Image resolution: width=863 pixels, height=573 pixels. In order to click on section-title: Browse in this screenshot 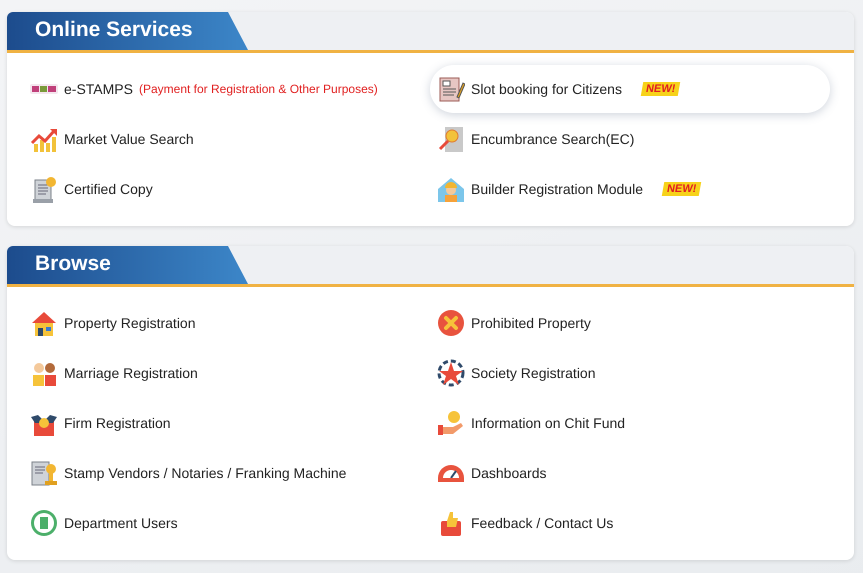, I will do `click(127, 265)`.